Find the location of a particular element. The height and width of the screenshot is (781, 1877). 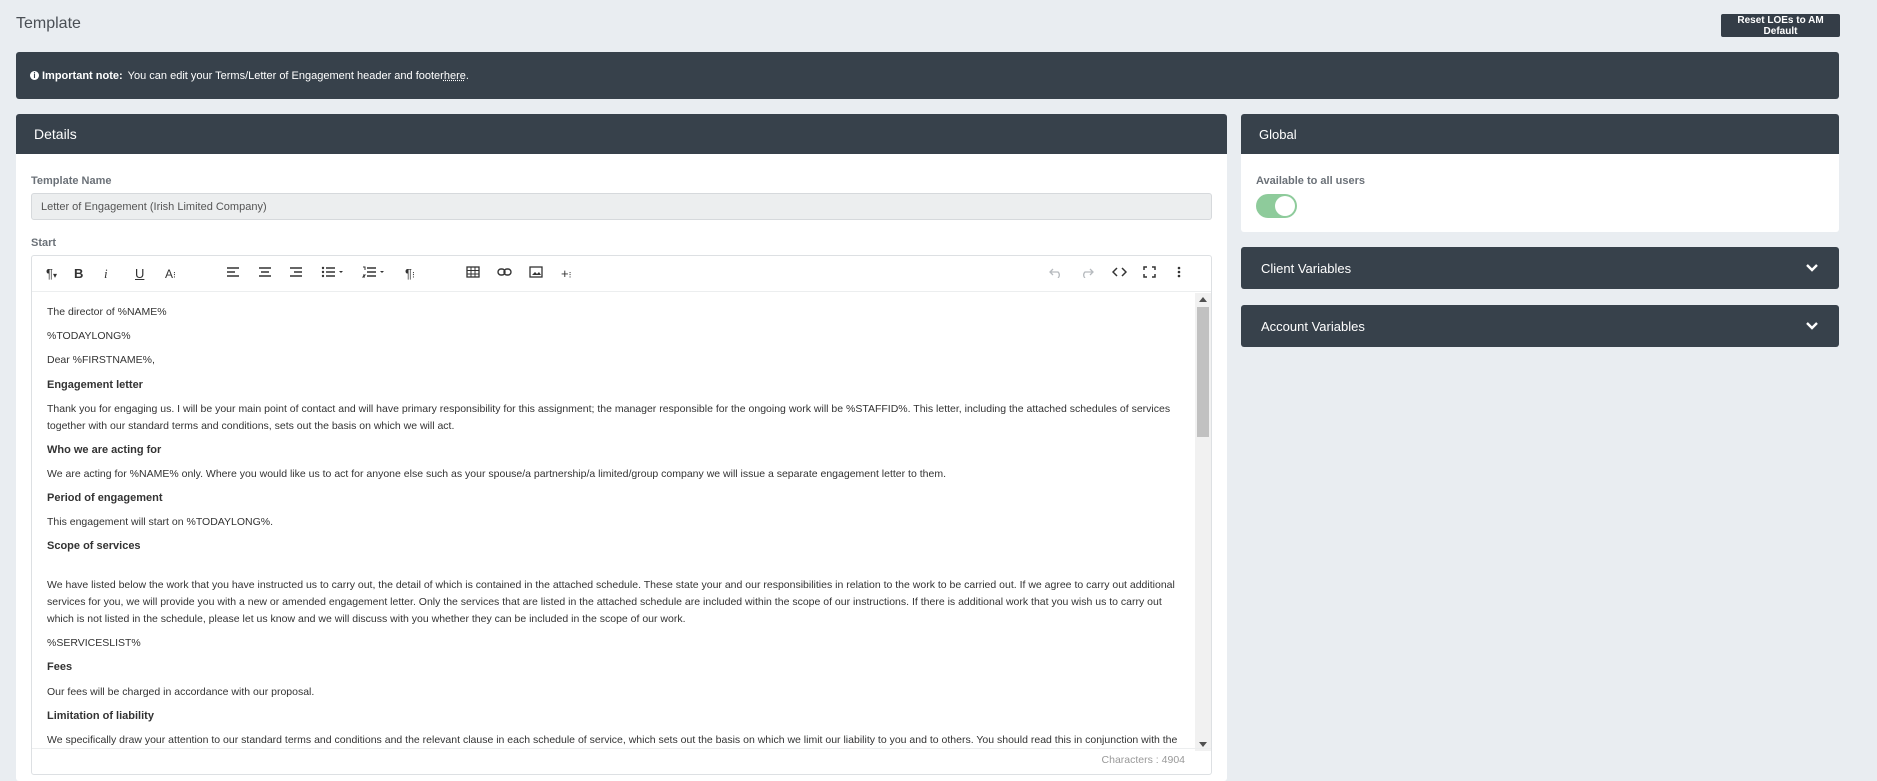

account-variables-accordion: Account Variables is located at coordinates (1540, 326).